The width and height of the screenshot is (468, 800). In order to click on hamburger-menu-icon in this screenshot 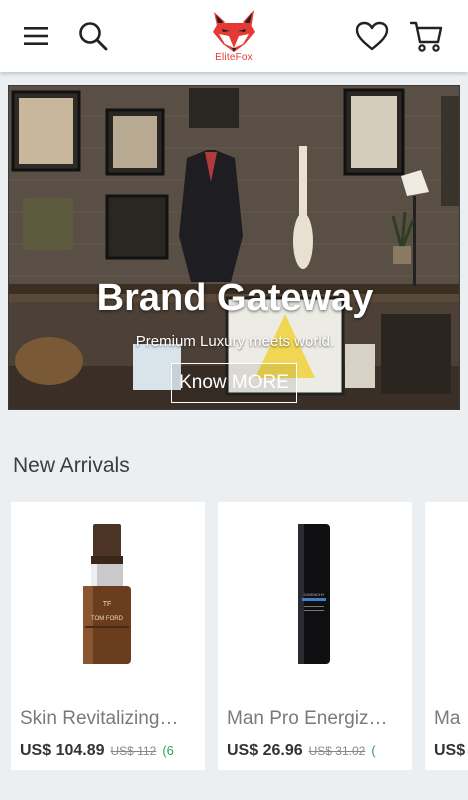, I will do `click(37, 36)`.